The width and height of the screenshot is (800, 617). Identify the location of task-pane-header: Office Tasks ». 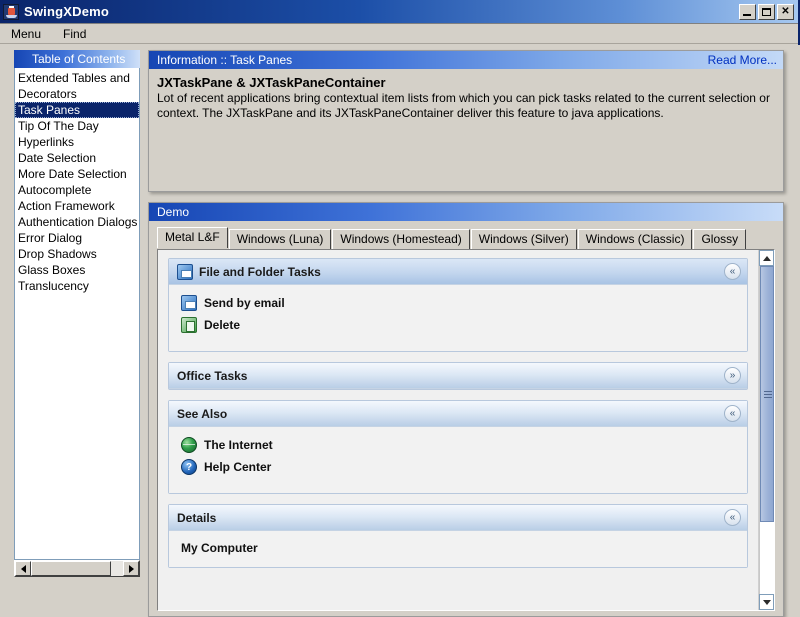
(458, 376).